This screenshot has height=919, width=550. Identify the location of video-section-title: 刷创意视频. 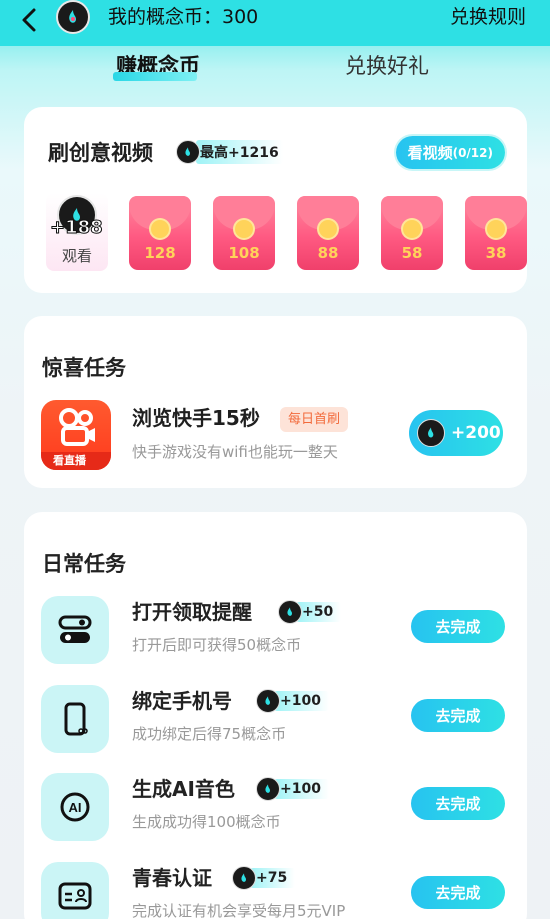
(100, 153).